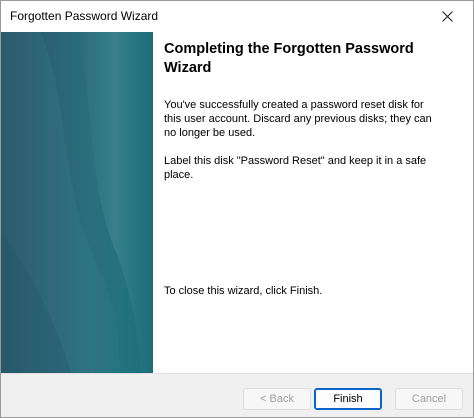 The height and width of the screenshot is (418, 474). Describe the element at coordinates (429, 399) in the screenshot. I see `cancel-button: Cancel` at that location.